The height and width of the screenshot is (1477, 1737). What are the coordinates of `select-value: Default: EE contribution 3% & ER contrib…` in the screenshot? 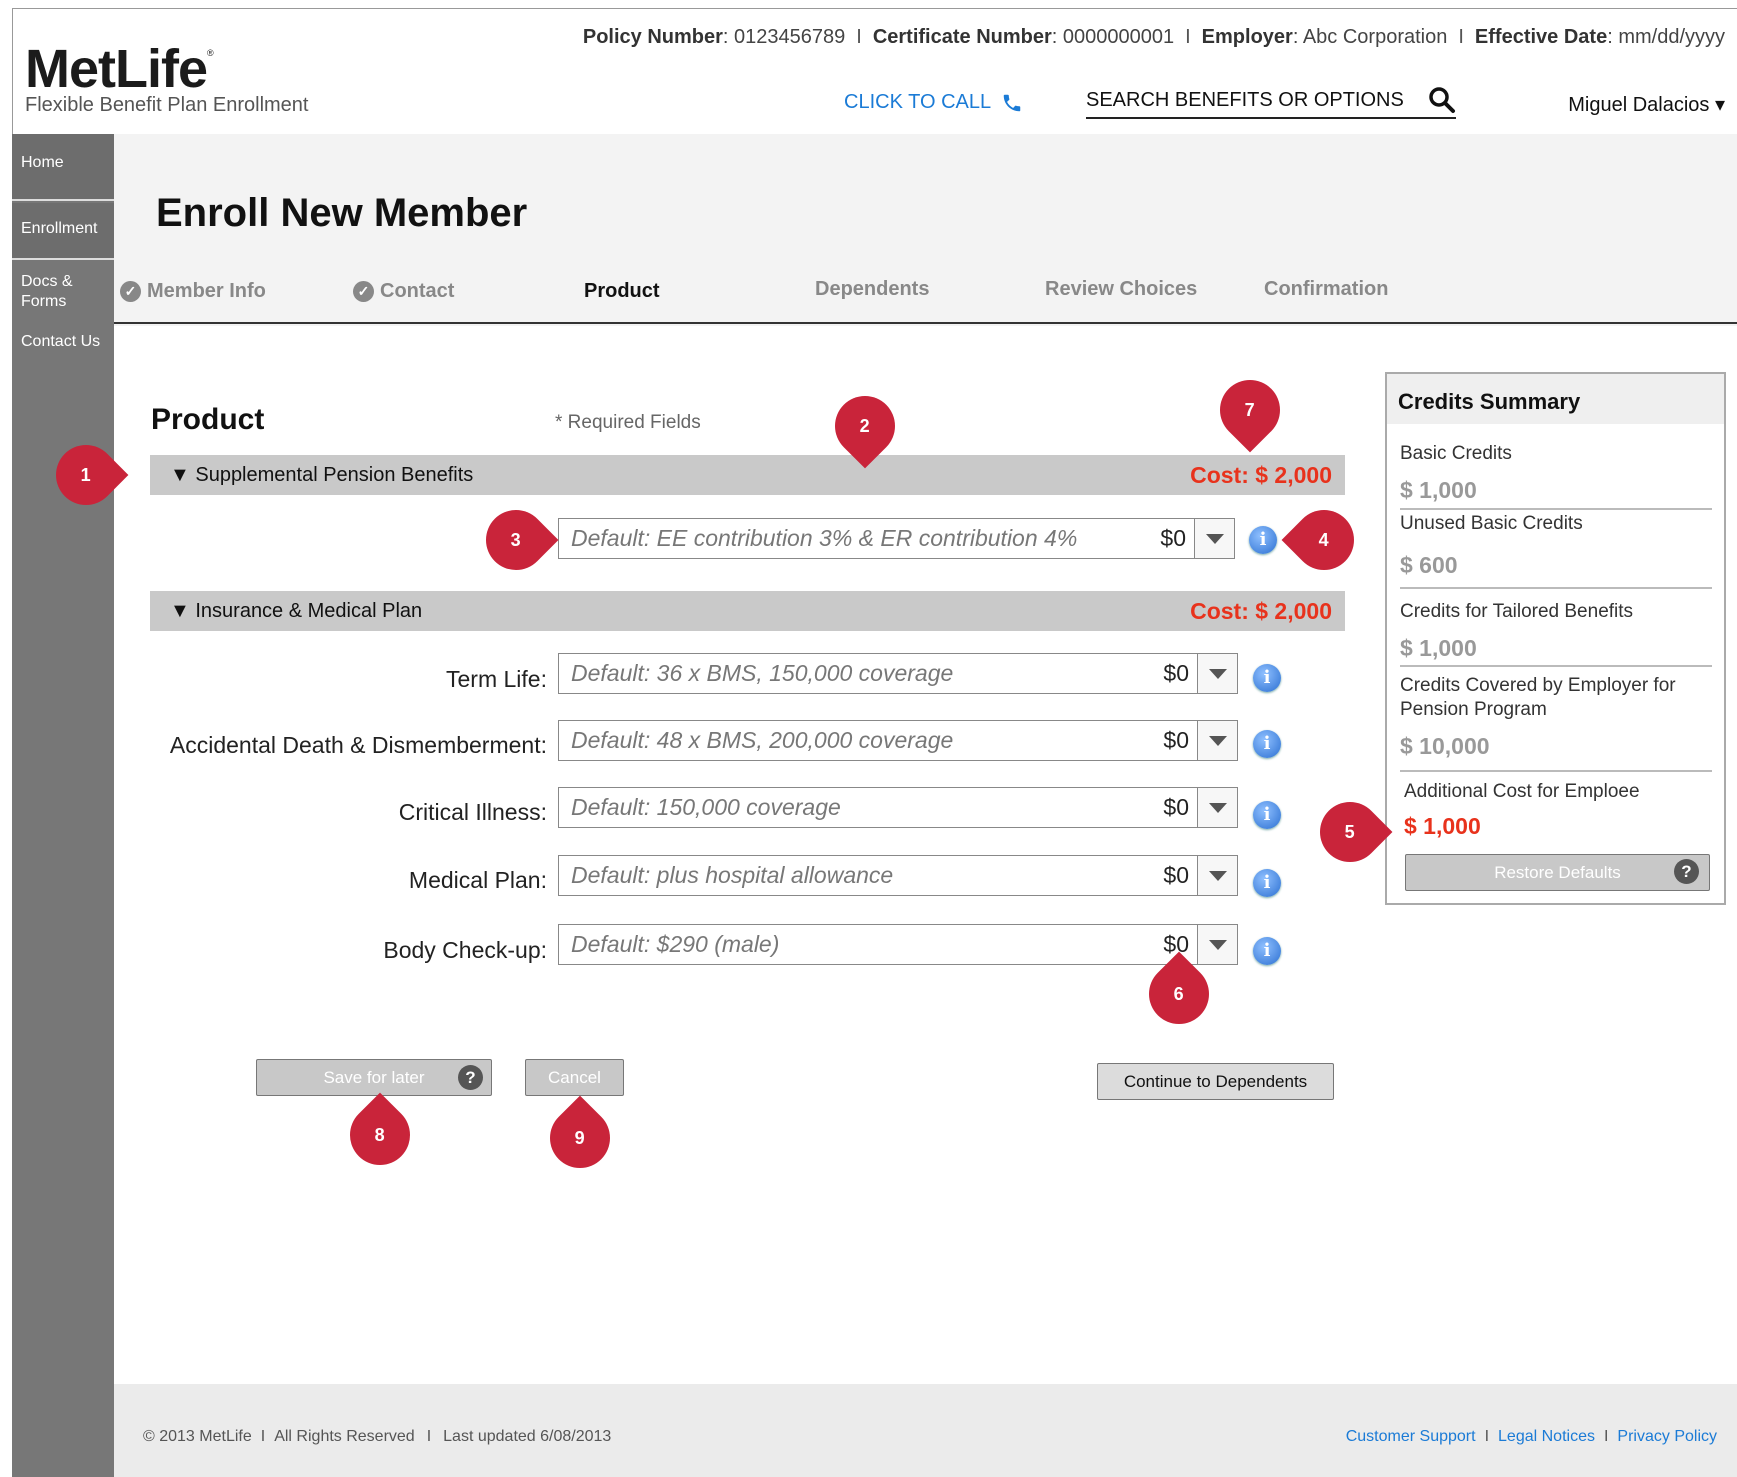 It's located at (824, 538).